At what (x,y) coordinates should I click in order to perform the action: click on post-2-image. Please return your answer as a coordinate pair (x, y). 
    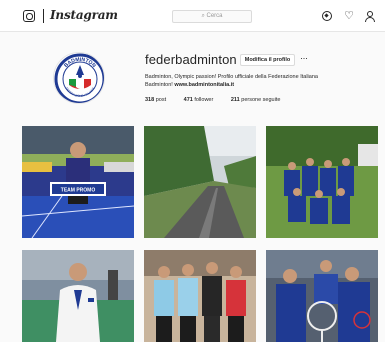
    Looking at the image, I should click on (200, 182).